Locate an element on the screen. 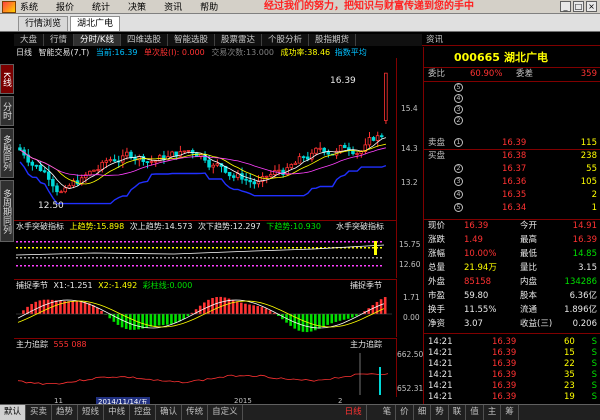  season-indicator-panel: 捕捉季节 X1:-1.251 X2:-1.492 彩柱线:0.000 捕捉季节 is located at coordinates (205, 308).